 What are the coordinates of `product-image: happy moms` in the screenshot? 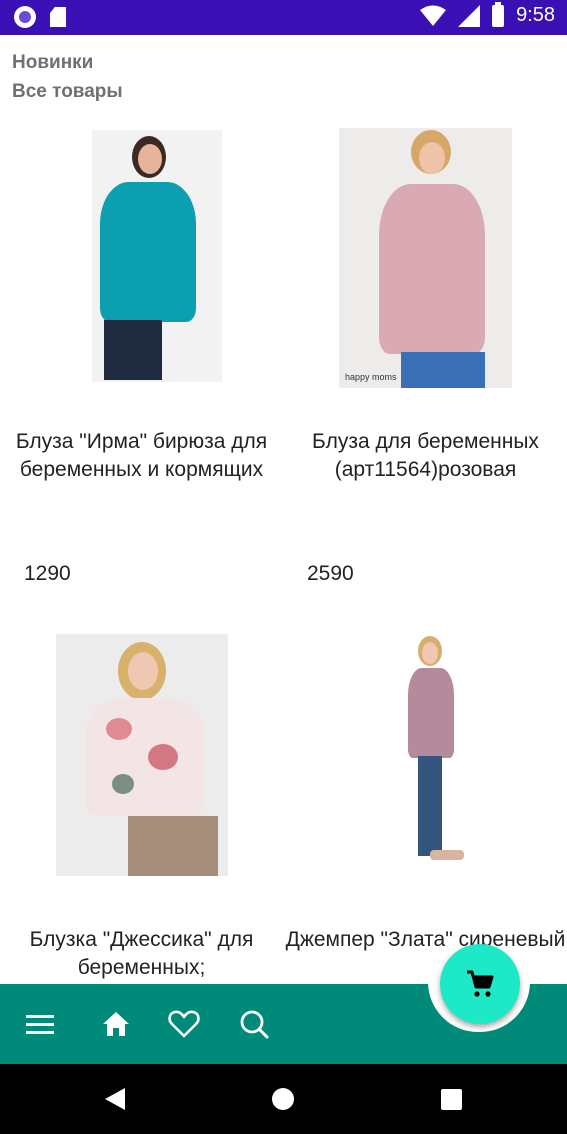 It's located at (425, 258).